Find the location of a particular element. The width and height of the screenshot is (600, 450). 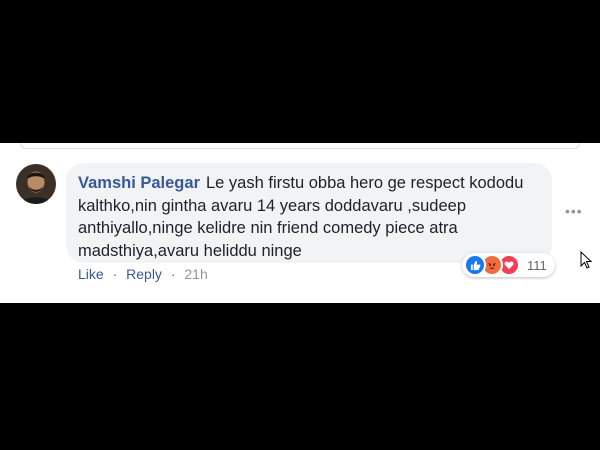

avatar is located at coordinates (36, 184).